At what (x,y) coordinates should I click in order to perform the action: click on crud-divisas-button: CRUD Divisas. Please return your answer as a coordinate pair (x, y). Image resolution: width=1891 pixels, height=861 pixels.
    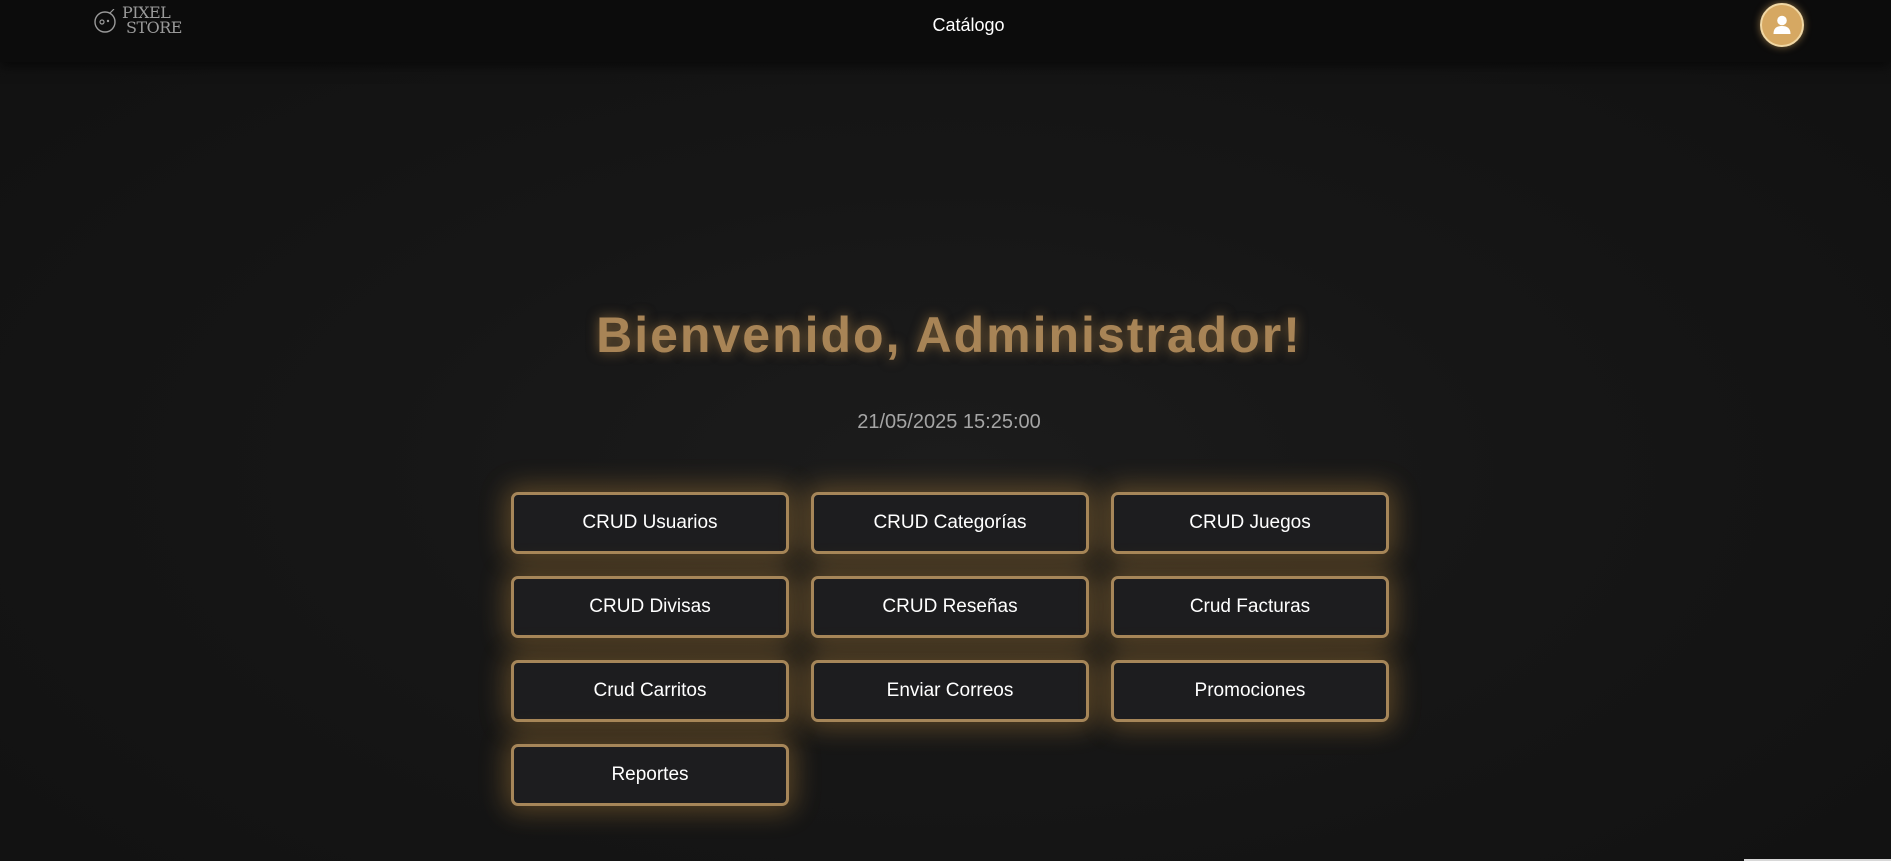
    Looking at the image, I should click on (650, 607).